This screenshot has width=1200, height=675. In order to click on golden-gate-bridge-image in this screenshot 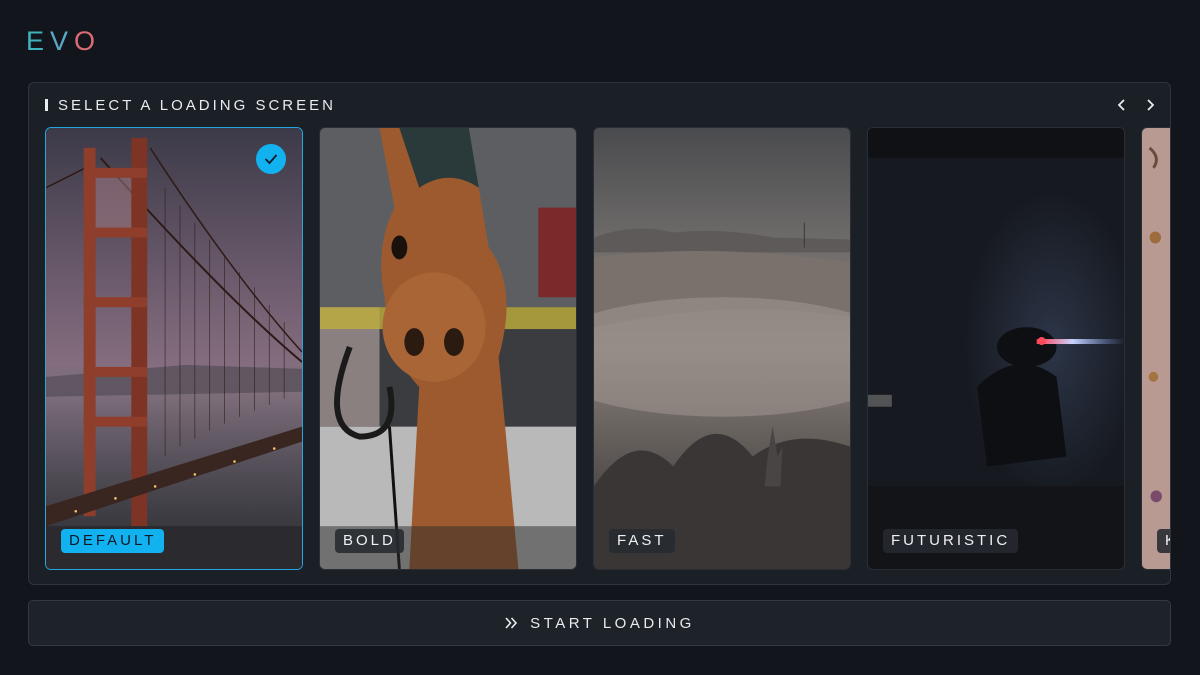, I will do `click(174, 348)`.